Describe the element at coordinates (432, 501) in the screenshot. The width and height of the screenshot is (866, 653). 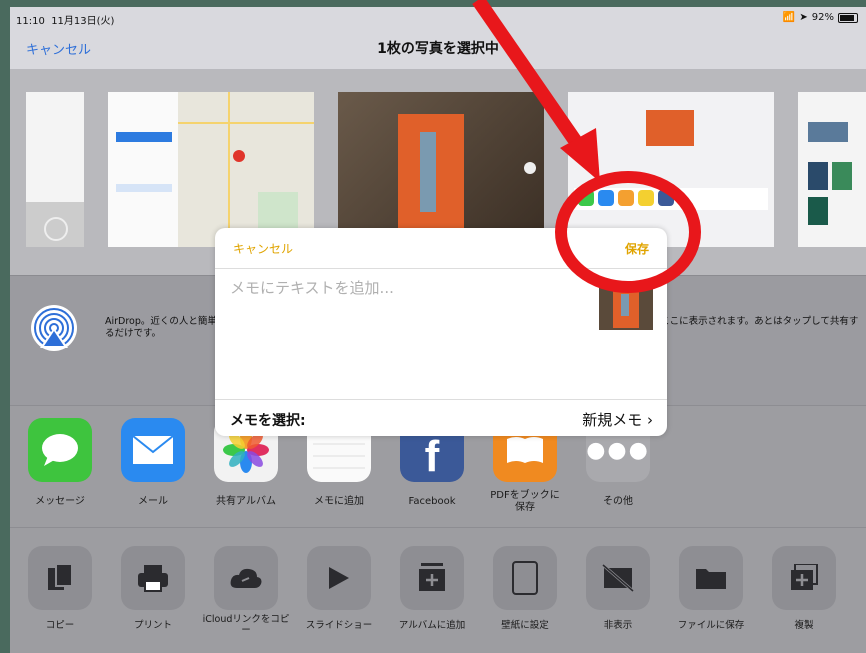
I see `app-label: Facebook` at that location.